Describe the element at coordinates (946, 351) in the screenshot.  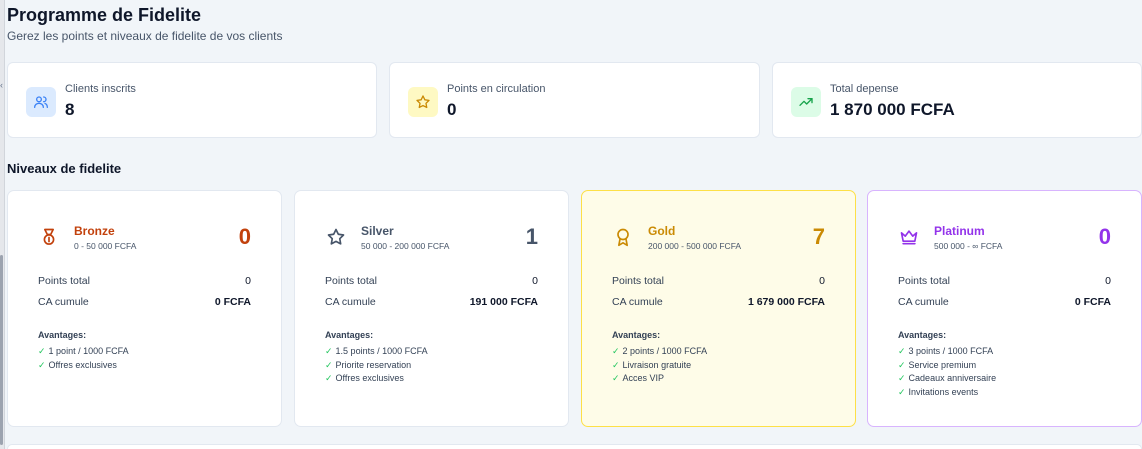
I see `advantage-item: ✓ 3 points / 1000 FCFA` at that location.